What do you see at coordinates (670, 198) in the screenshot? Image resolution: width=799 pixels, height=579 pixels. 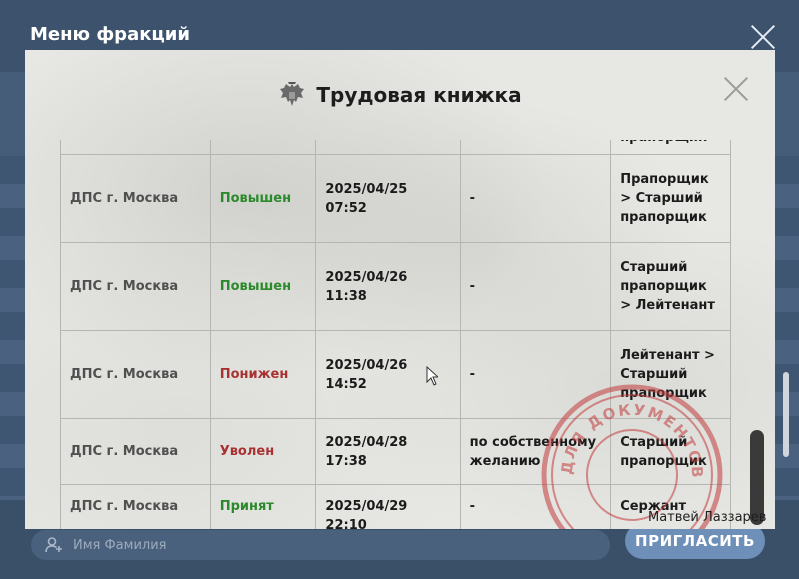 I see `rank-cell: Прапорщик > Старший прапорщик` at bounding box center [670, 198].